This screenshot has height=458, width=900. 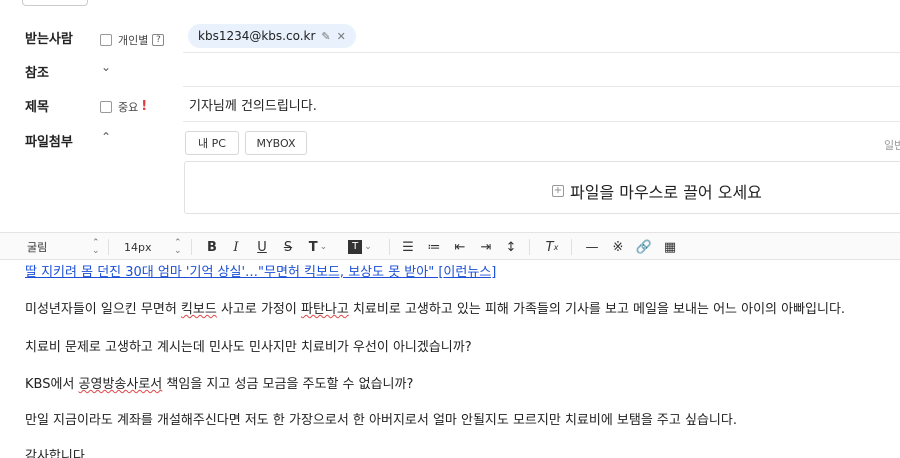 I want to click on dropzone-hint: + 파일을 마우스로 끌어 오세요, so click(x=657, y=191).